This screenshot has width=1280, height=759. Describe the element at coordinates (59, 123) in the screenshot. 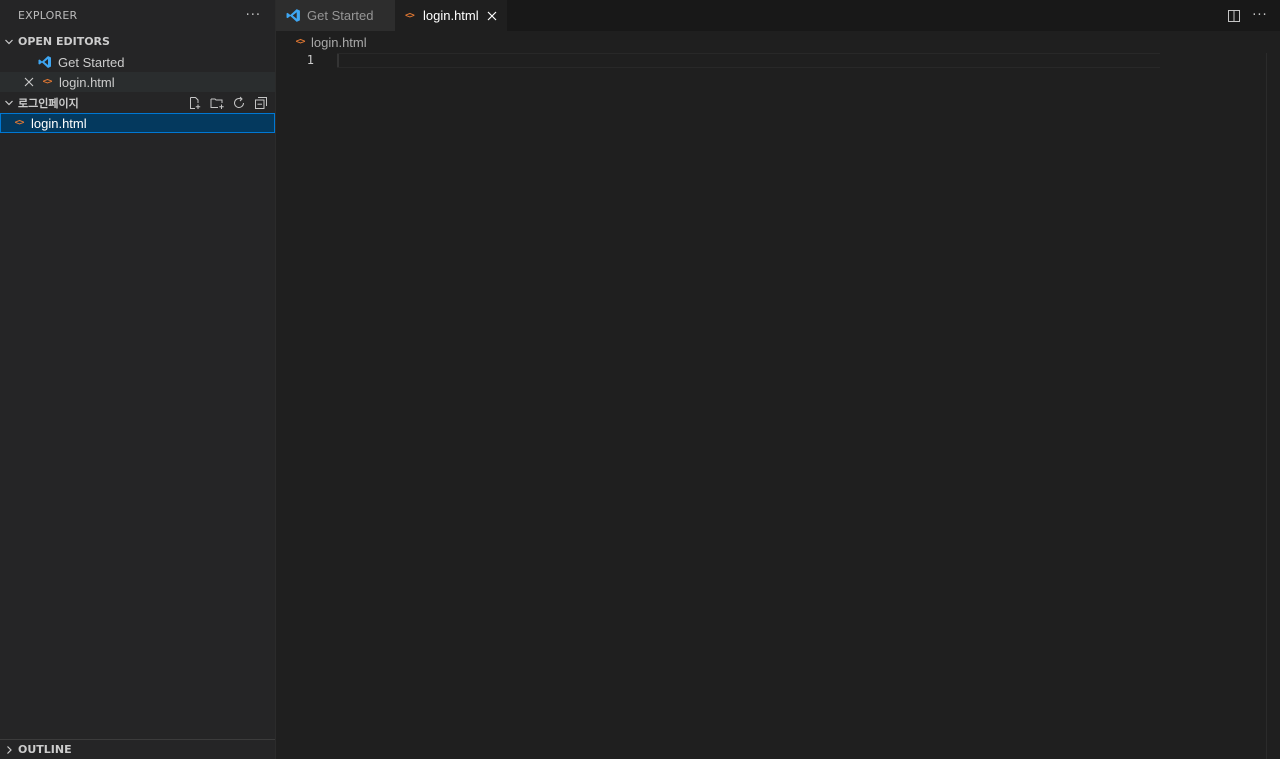

I see `file-label: login.html` at that location.